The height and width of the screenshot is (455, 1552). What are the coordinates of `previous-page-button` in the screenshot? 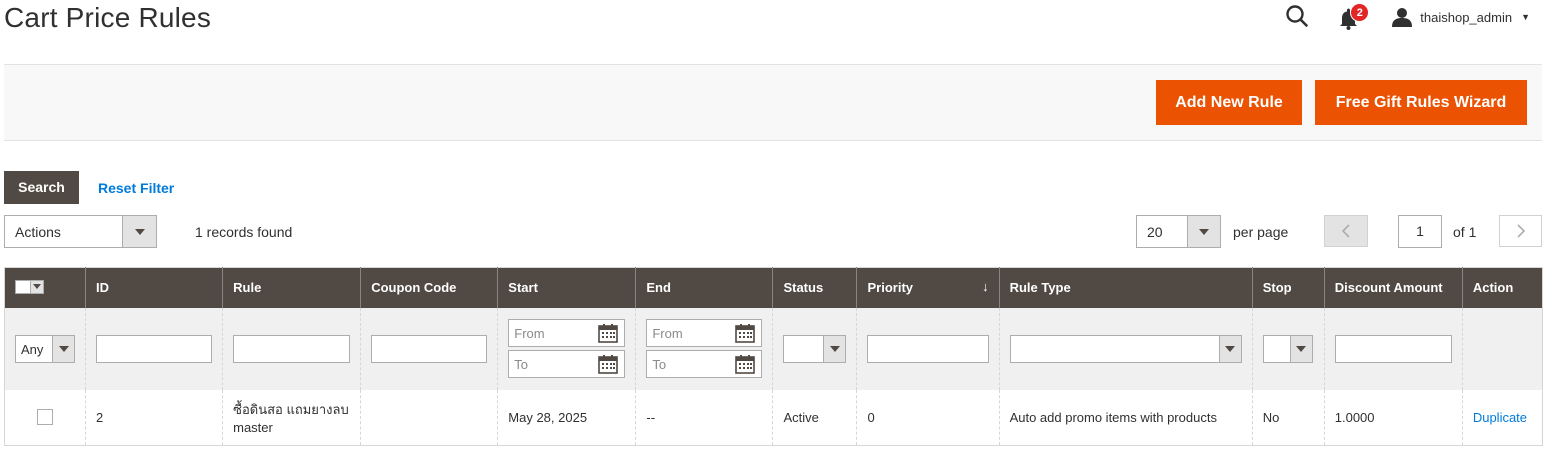 It's located at (1346, 231).